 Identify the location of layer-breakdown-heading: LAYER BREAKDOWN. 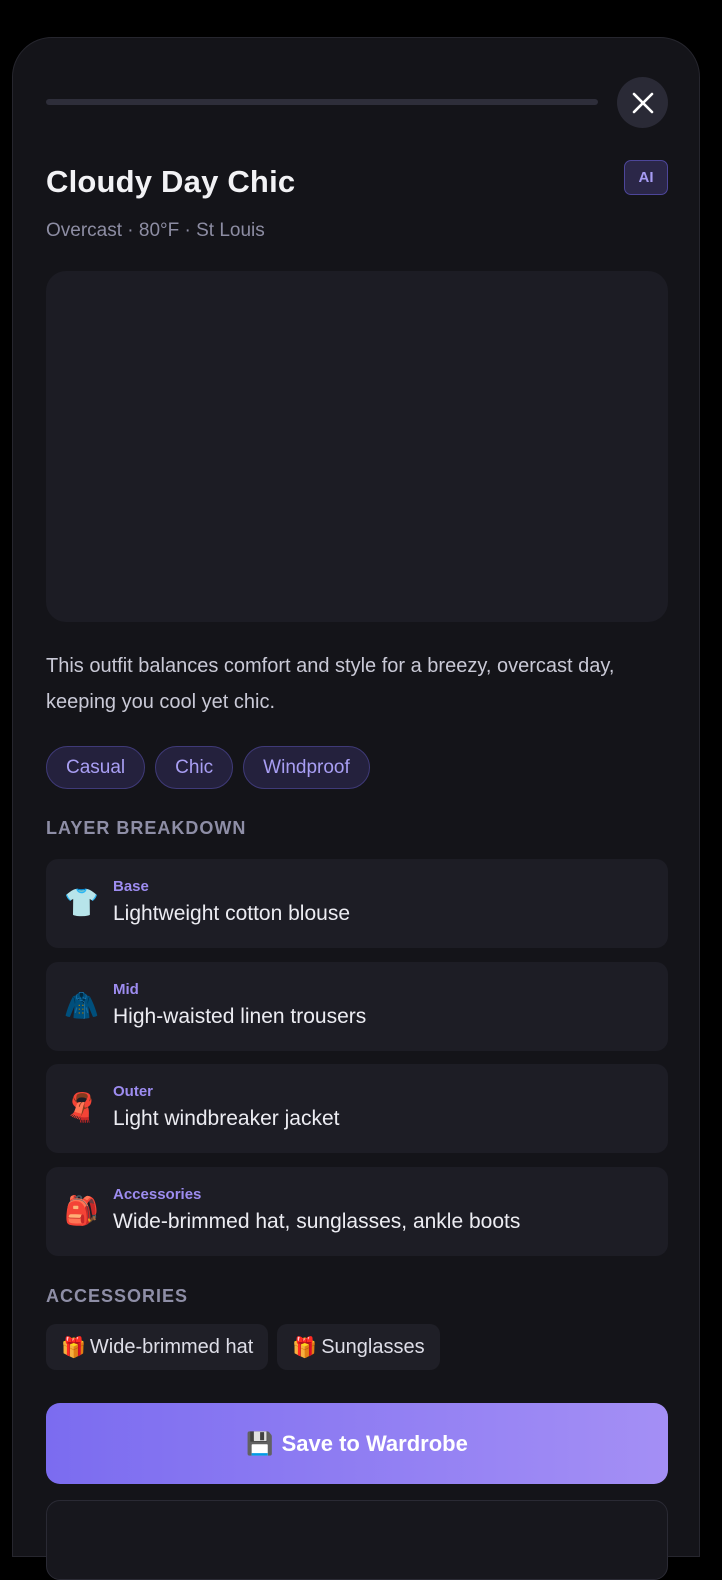
(146, 828).